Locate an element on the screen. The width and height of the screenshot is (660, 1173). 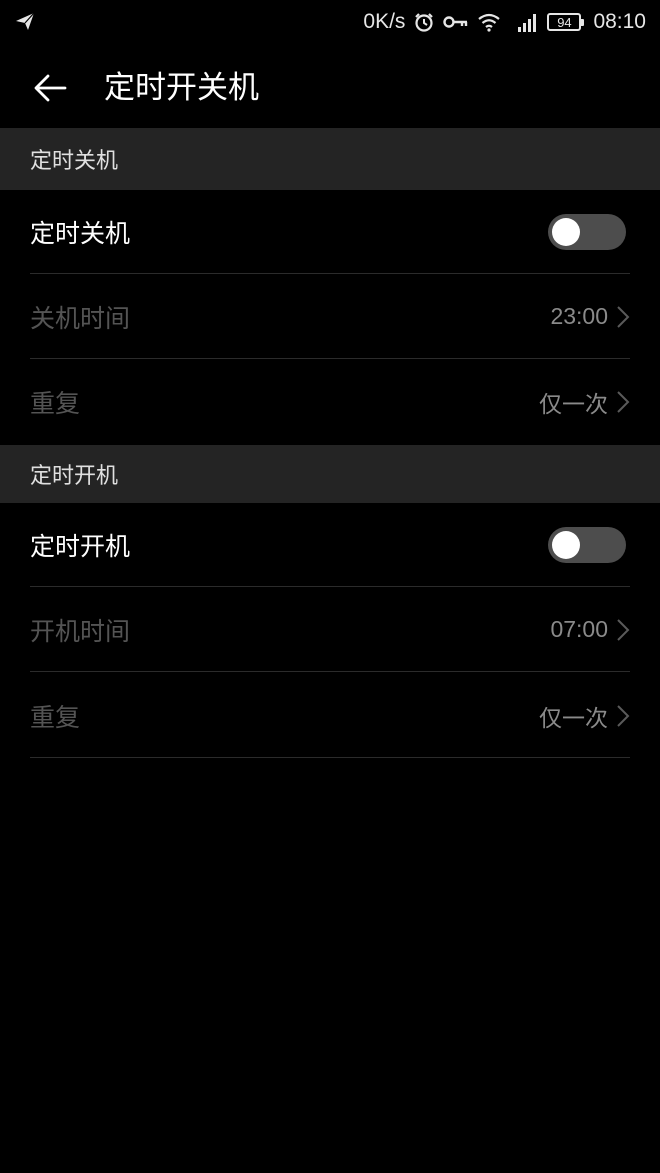
poweron-toggle-switch is located at coordinates (587, 544).